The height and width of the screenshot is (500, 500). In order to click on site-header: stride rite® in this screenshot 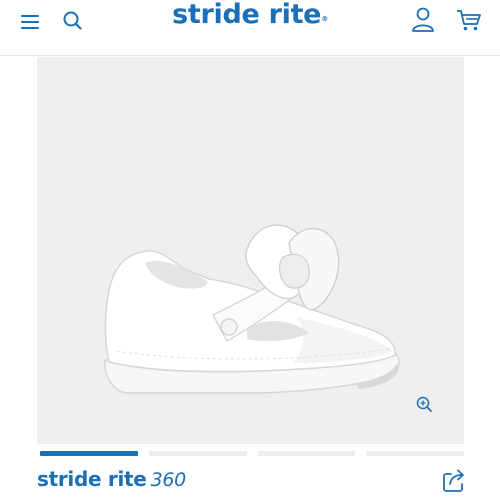, I will do `click(250, 28)`.